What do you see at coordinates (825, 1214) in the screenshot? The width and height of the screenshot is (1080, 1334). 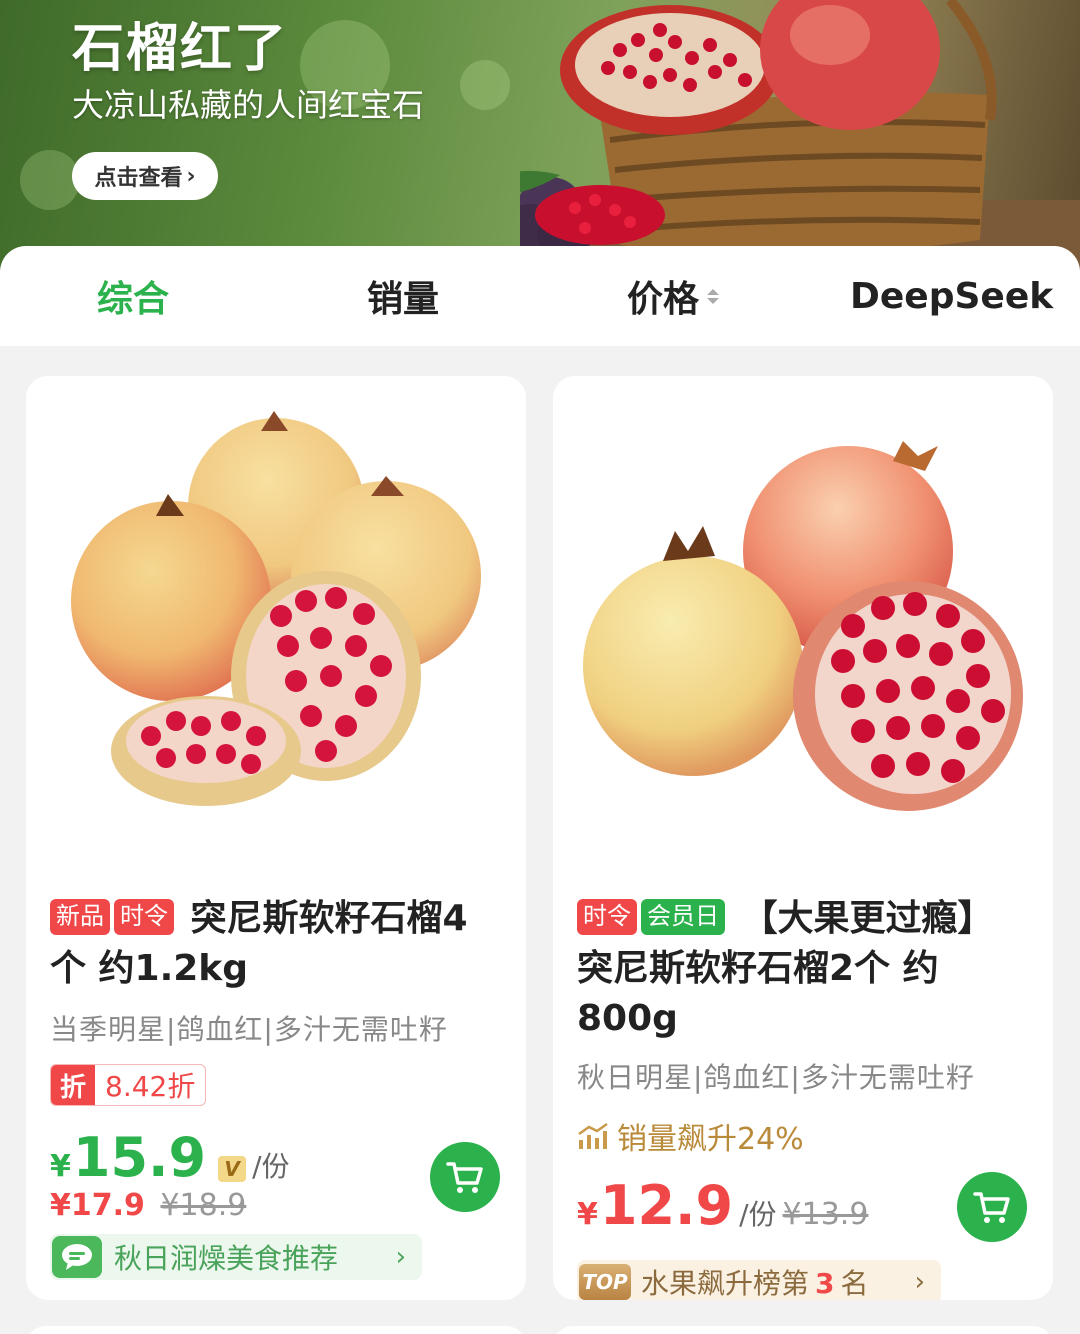 I see `original-price: ¥13.9` at bounding box center [825, 1214].